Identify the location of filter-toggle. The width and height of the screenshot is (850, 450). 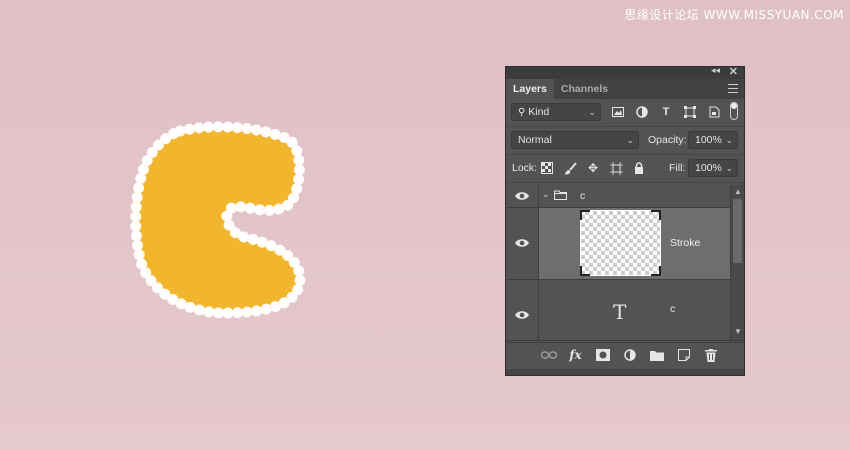
(734, 111).